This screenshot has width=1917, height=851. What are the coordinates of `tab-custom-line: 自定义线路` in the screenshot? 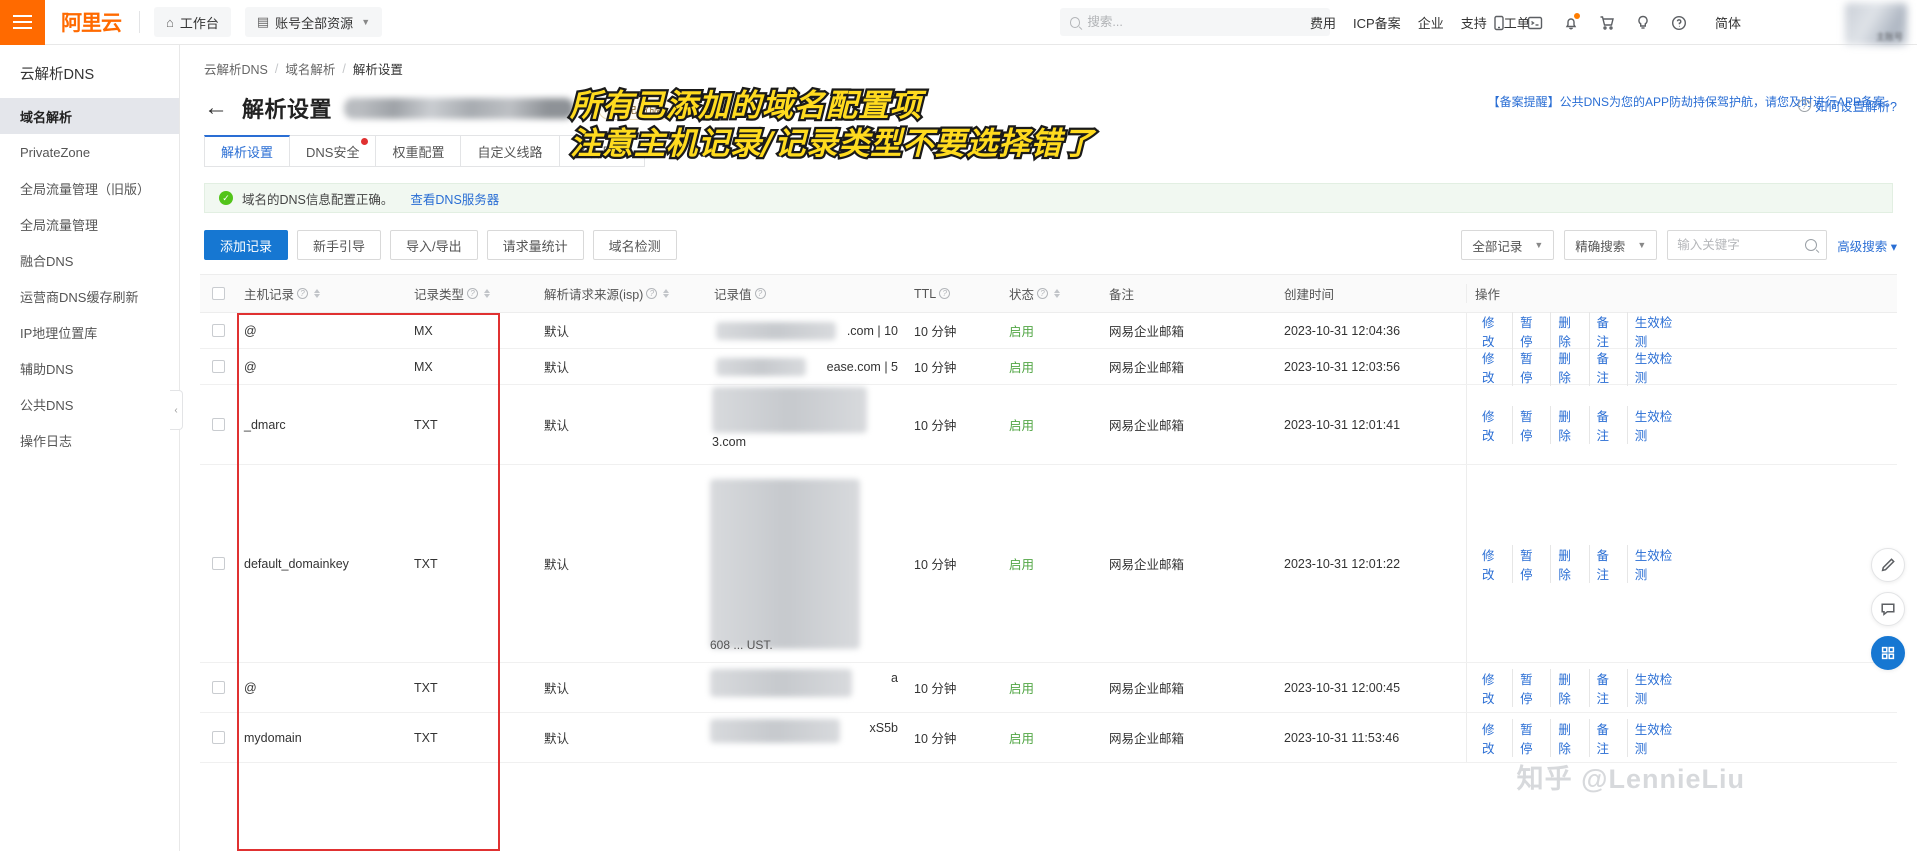 It's located at (510, 151).